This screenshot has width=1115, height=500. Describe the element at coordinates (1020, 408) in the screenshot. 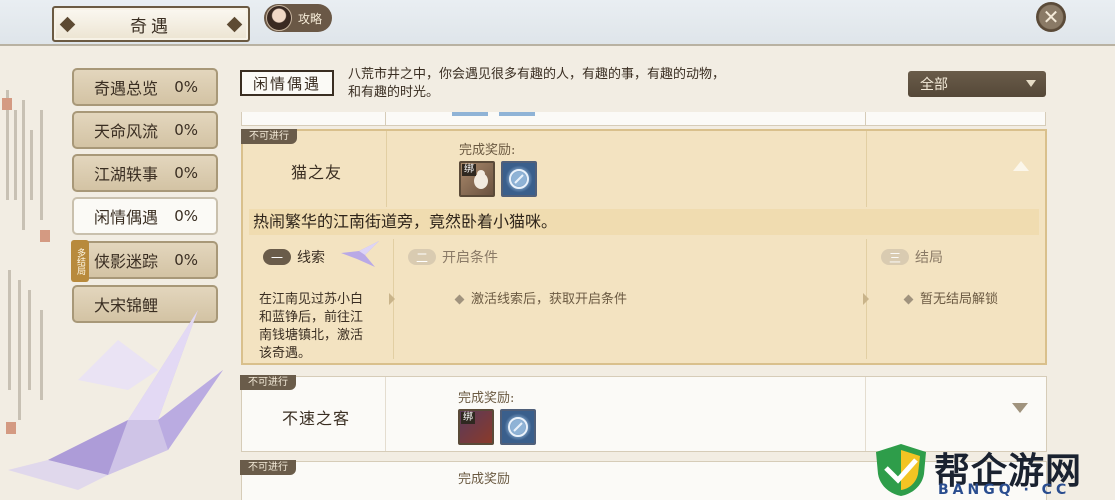

I see `expand-icon` at that location.